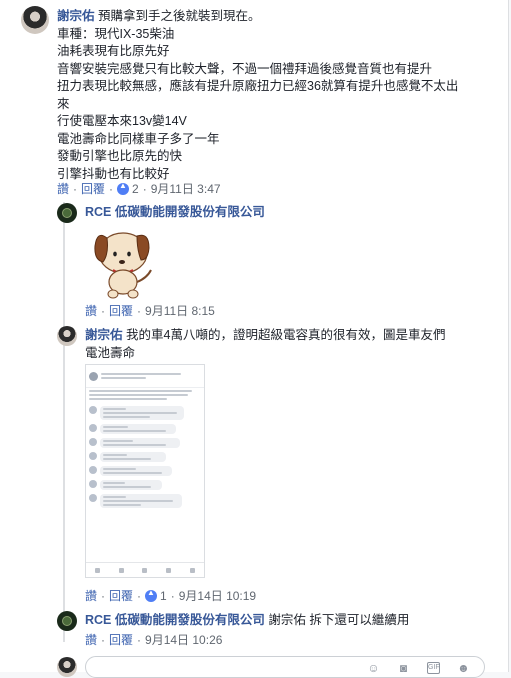  What do you see at coordinates (180, 310) in the screenshot?
I see `timestamp: 9月11日 8:15` at bounding box center [180, 310].